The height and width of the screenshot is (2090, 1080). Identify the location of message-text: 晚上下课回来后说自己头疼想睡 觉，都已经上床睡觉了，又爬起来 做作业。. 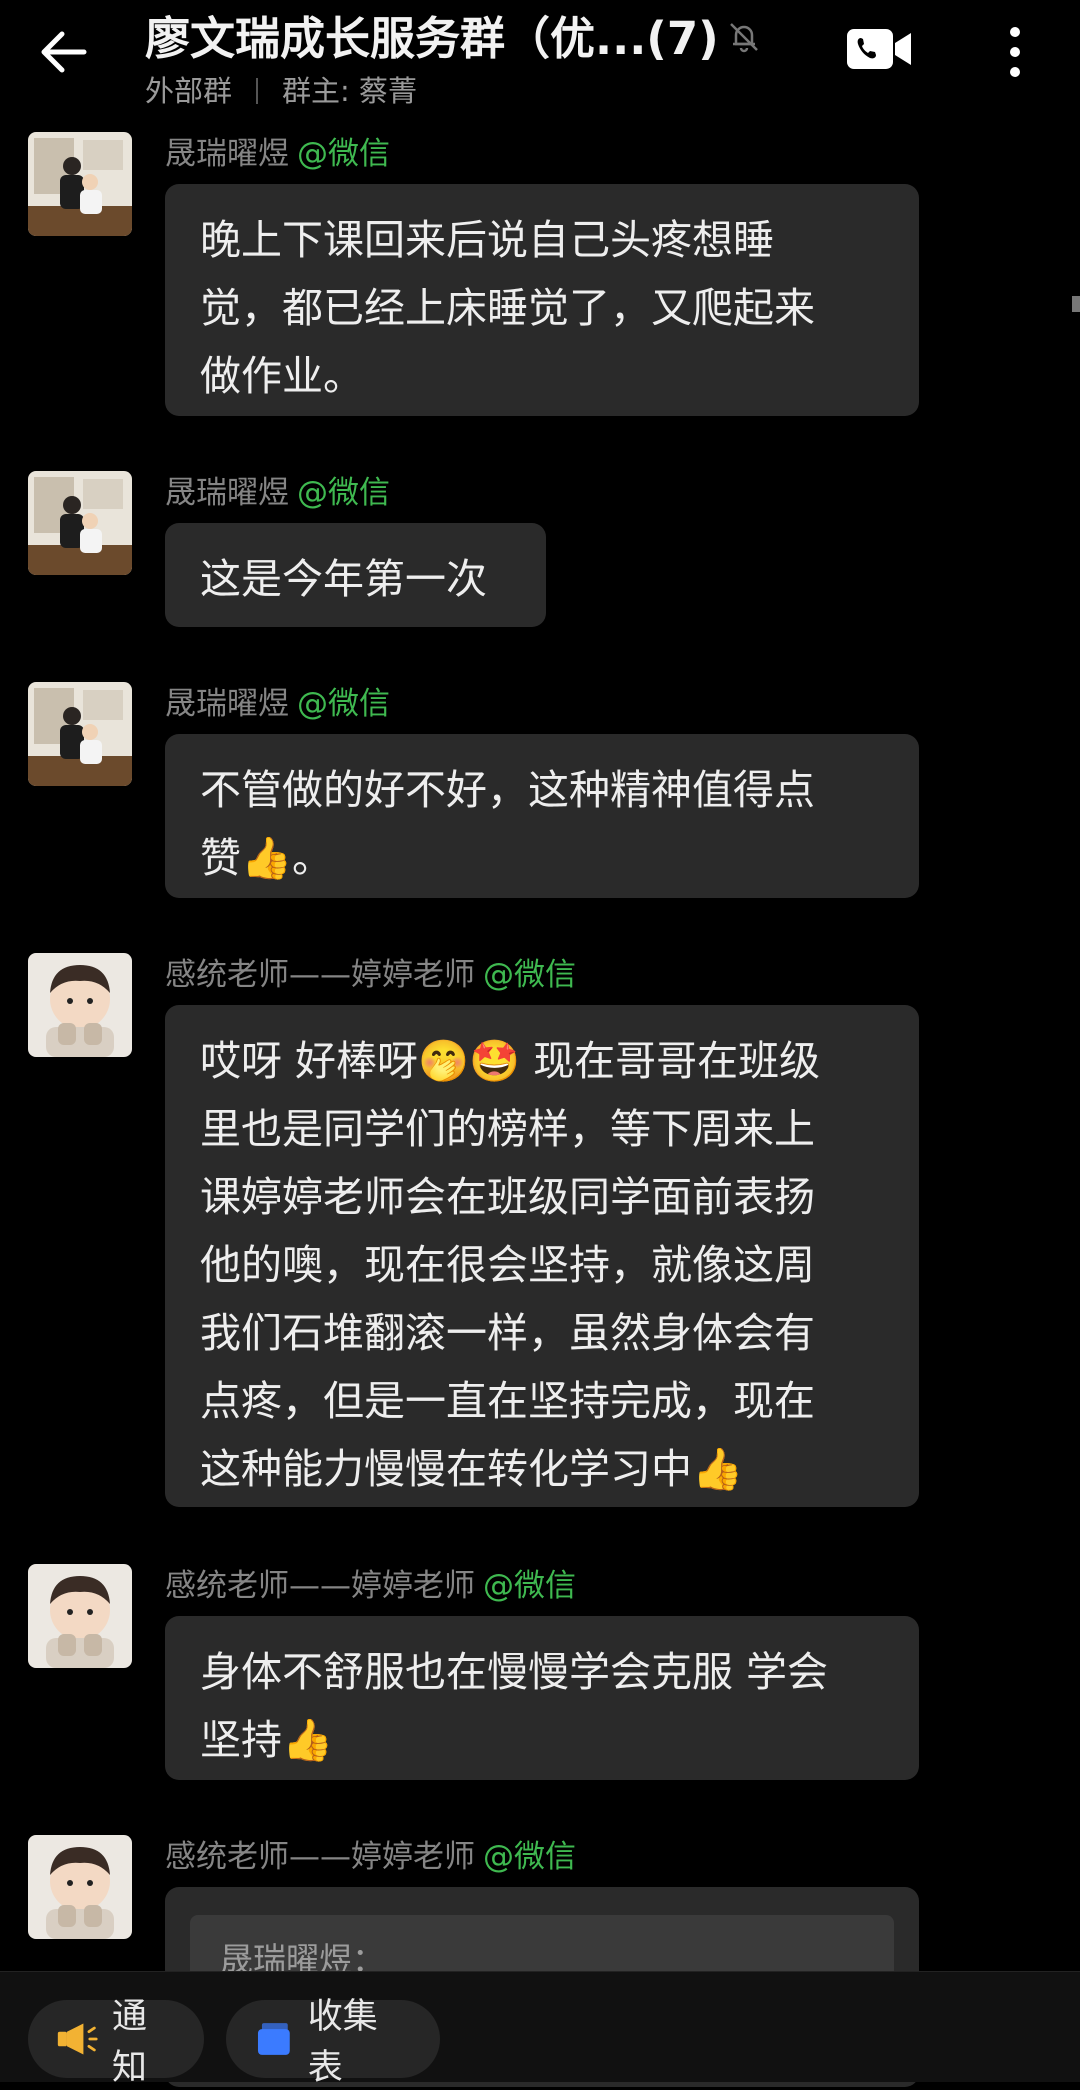
(507, 308).